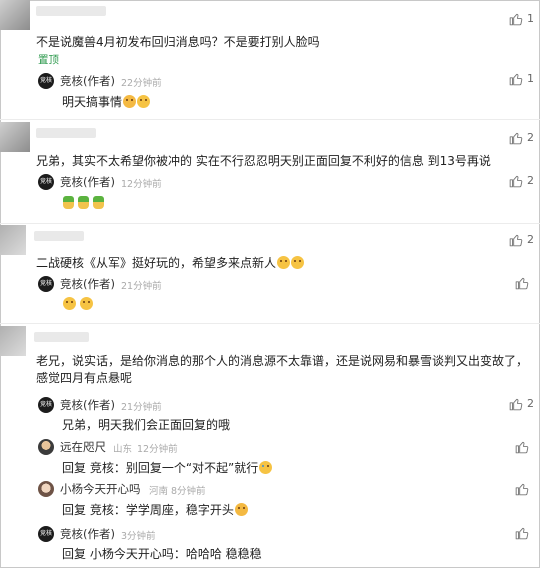 The image size is (540, 568). I want to click on crying-emoji-icon, so click(266, 467).